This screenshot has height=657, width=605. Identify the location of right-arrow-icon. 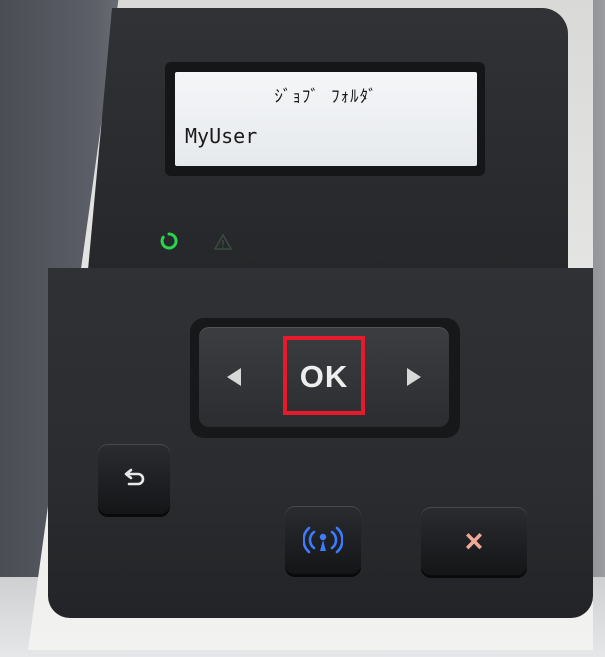
(414, 377).